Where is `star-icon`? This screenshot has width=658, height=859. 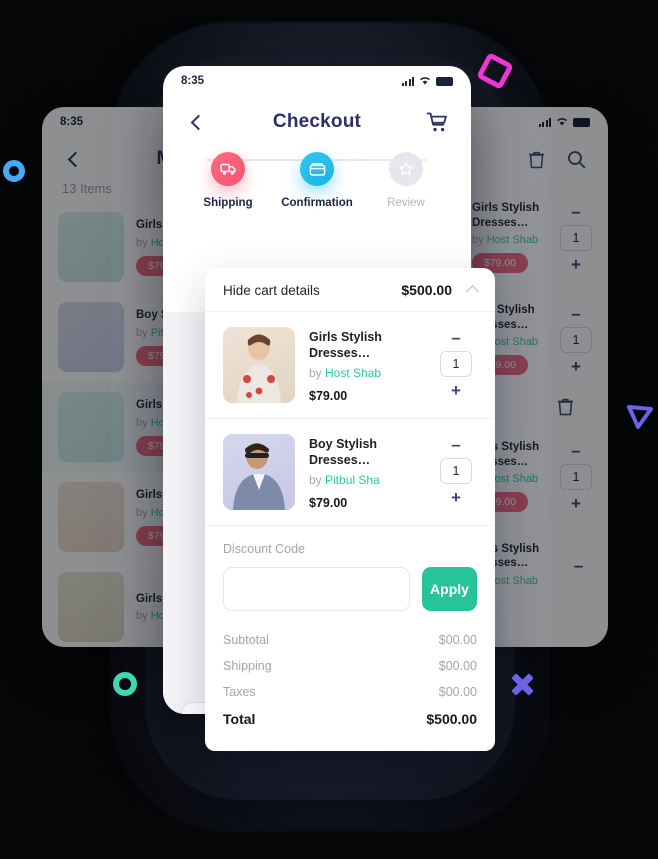
star-icon is located at coordinates (406, 168).